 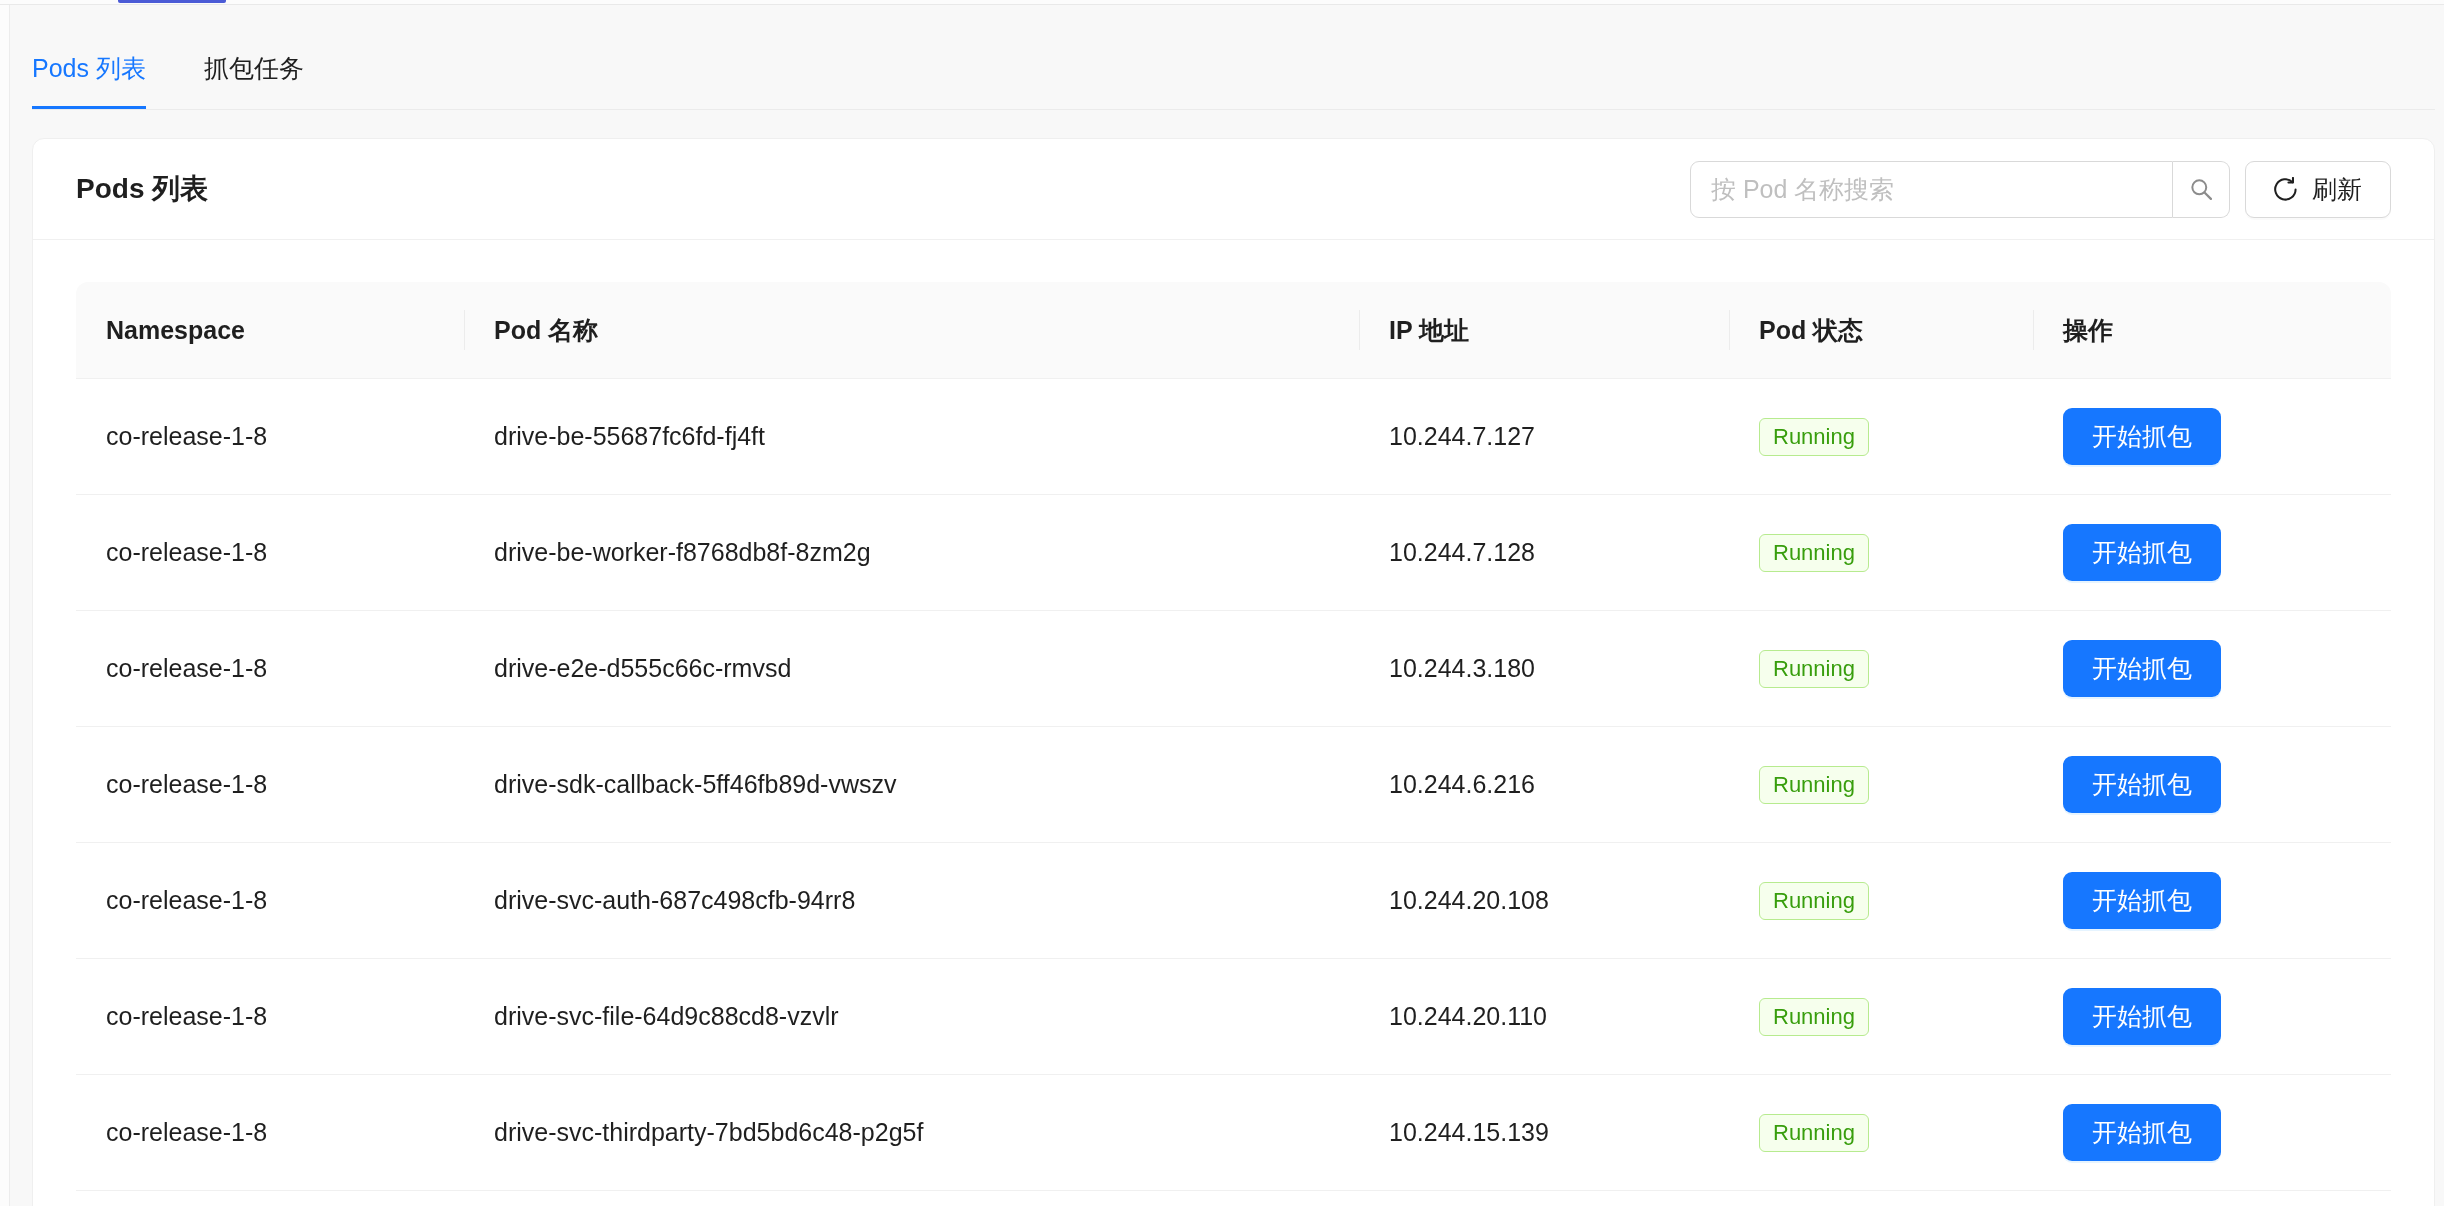 I want to click on column-header: Namespace, so click(x=175, y=330).